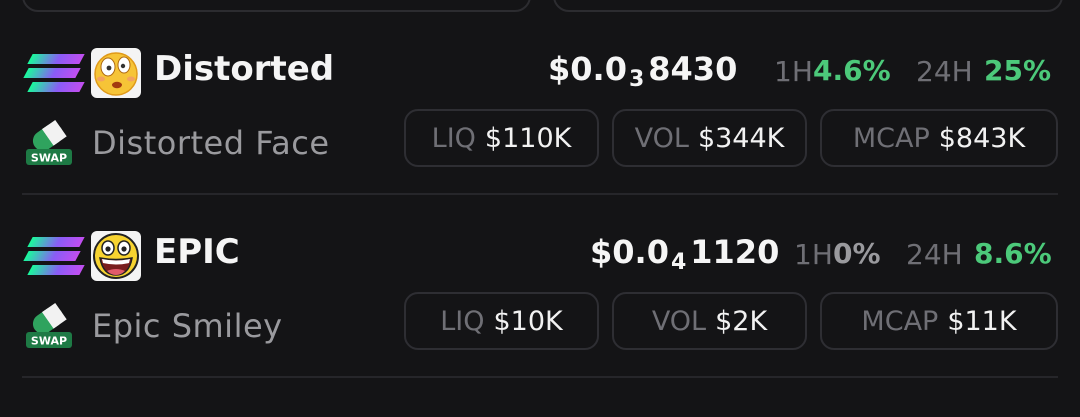 Image resolution: width=1080 pixels, height=417 pixels. What do you see at coordinates (1018, 70) in the screenshot?
I see `change-24h-value: 25%` at bounding box center [1018, 70].